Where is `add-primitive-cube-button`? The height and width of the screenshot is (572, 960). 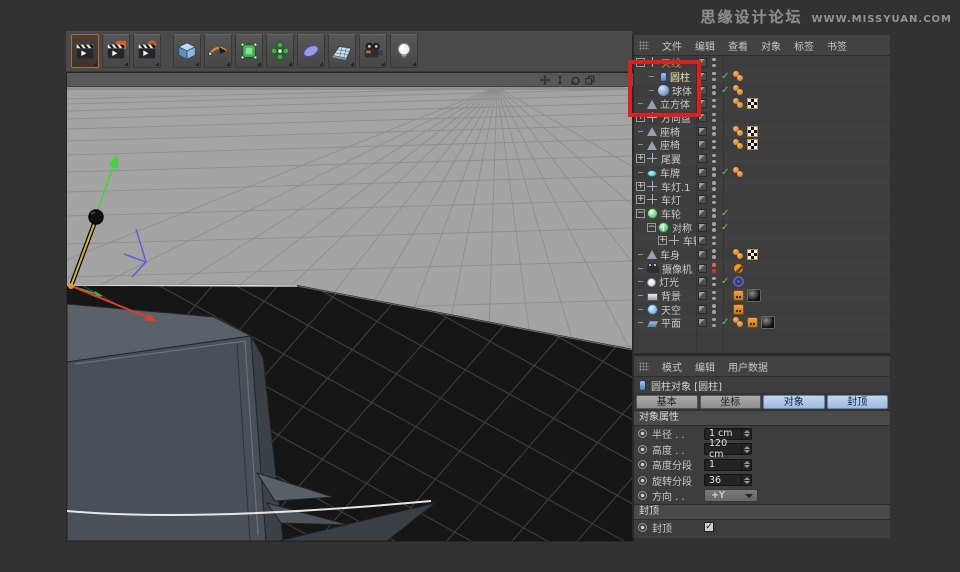 add-primitive-cube-button is located at coordinates (187, 51).